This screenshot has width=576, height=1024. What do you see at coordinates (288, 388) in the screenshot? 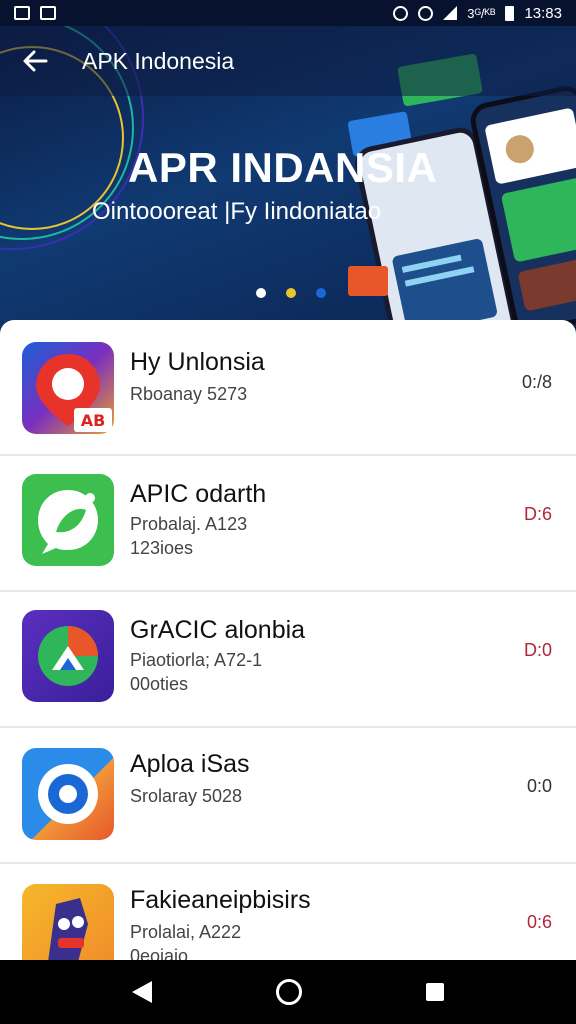
I see `list-item: AB Hy Unlonsia Rboanay 5273 0:/8` at bounding box center [288, 388].